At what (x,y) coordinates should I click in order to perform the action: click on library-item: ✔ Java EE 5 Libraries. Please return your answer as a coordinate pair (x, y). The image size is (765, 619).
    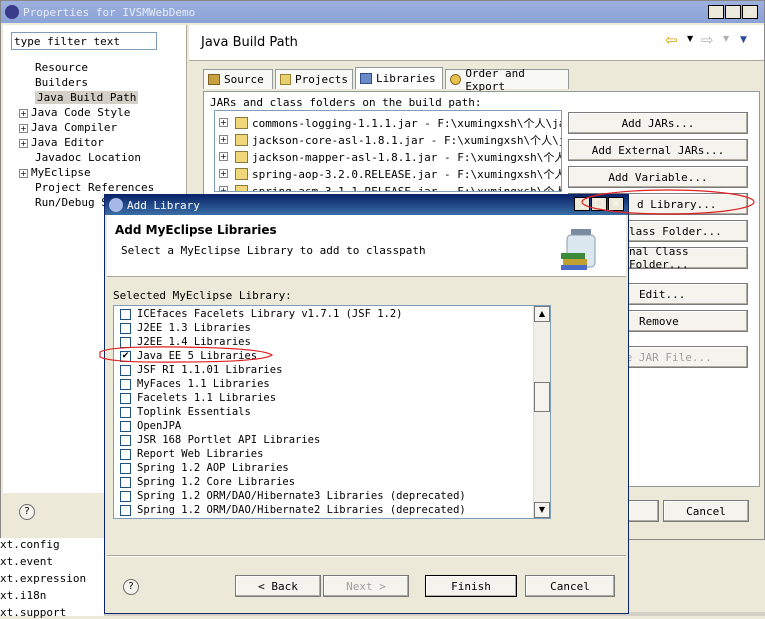
    Looking at the image, I should click on (188, 356).